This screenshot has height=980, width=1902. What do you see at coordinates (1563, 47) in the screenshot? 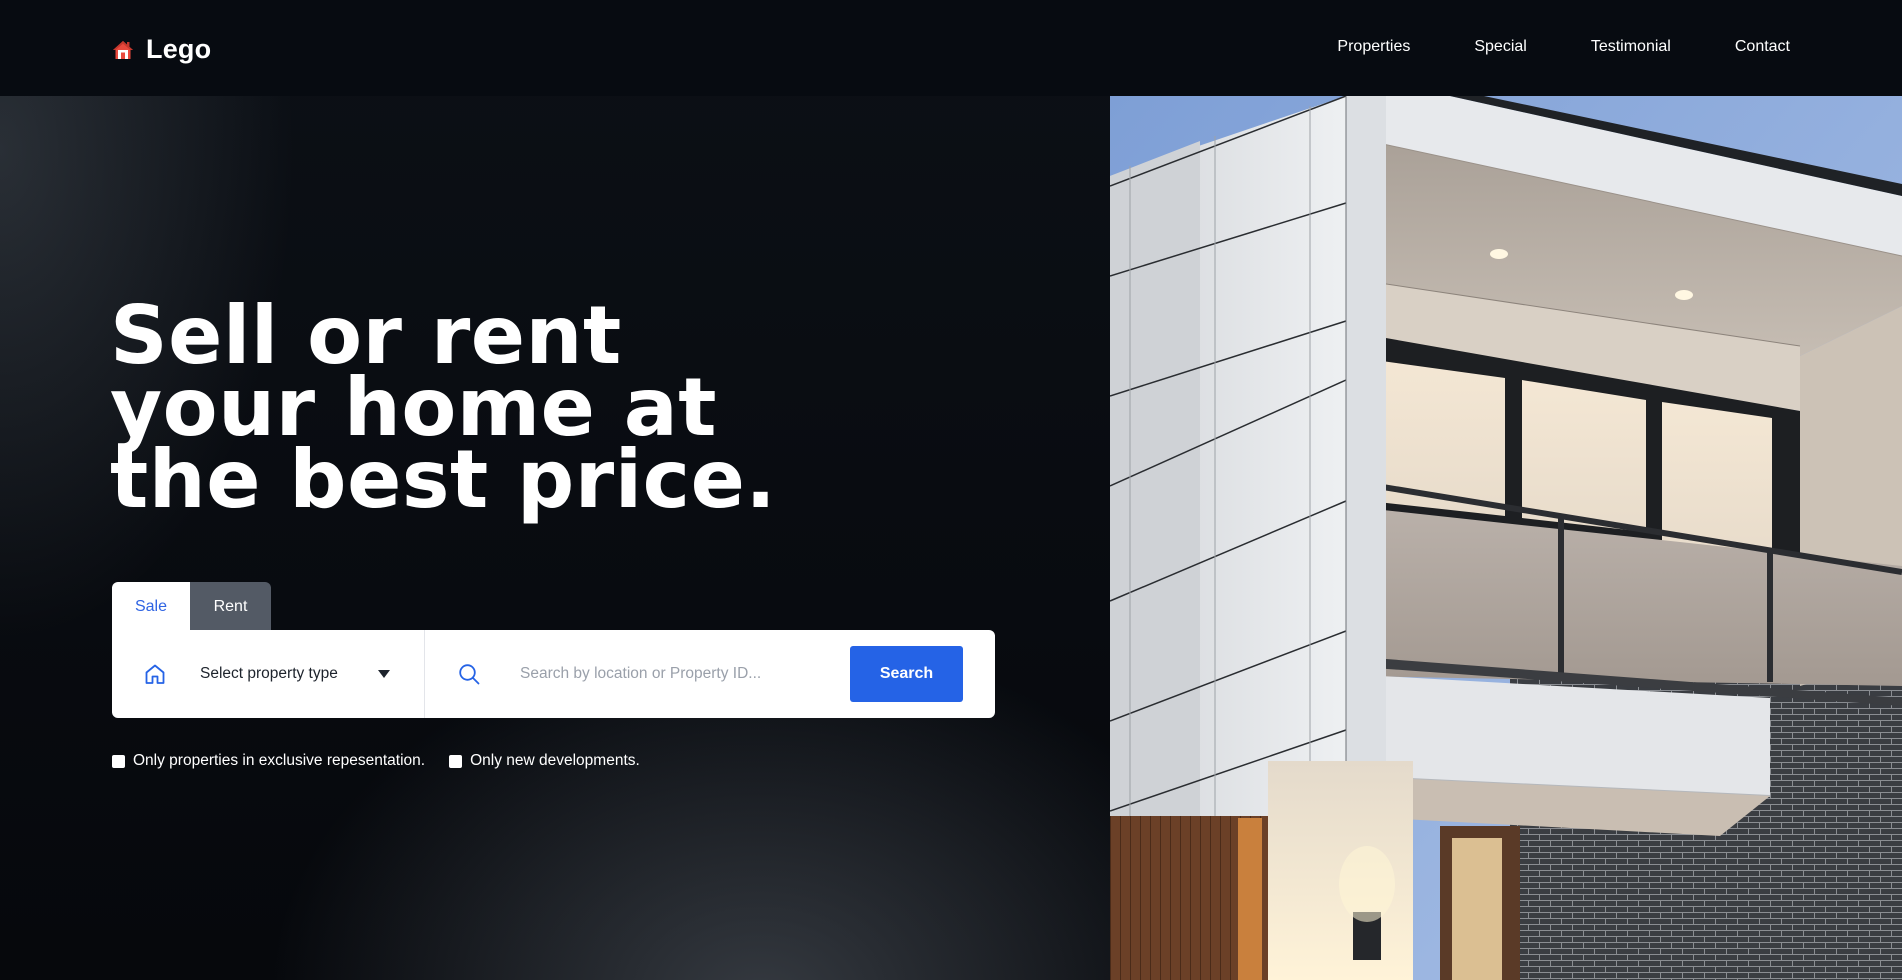
I see `main-nav: Properties Special Testimonial Contact` at bounding box center [1563, 47].